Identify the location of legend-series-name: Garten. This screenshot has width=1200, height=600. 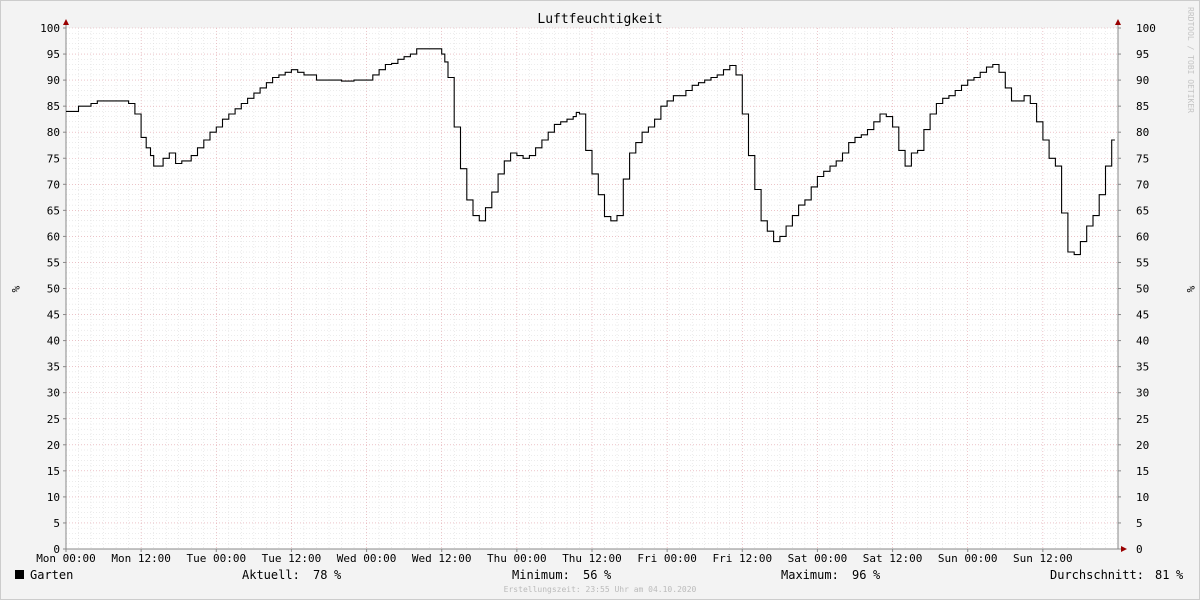
(51, 575).